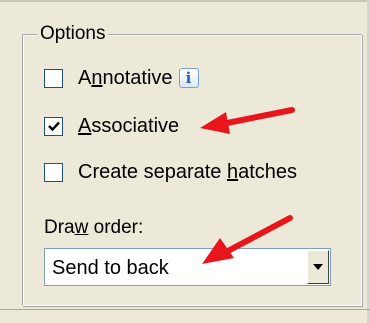 Image resolution: width=370 pixels, height=323 pixels. I want to click on annotative-option: Annotative i, so click(121, 78).